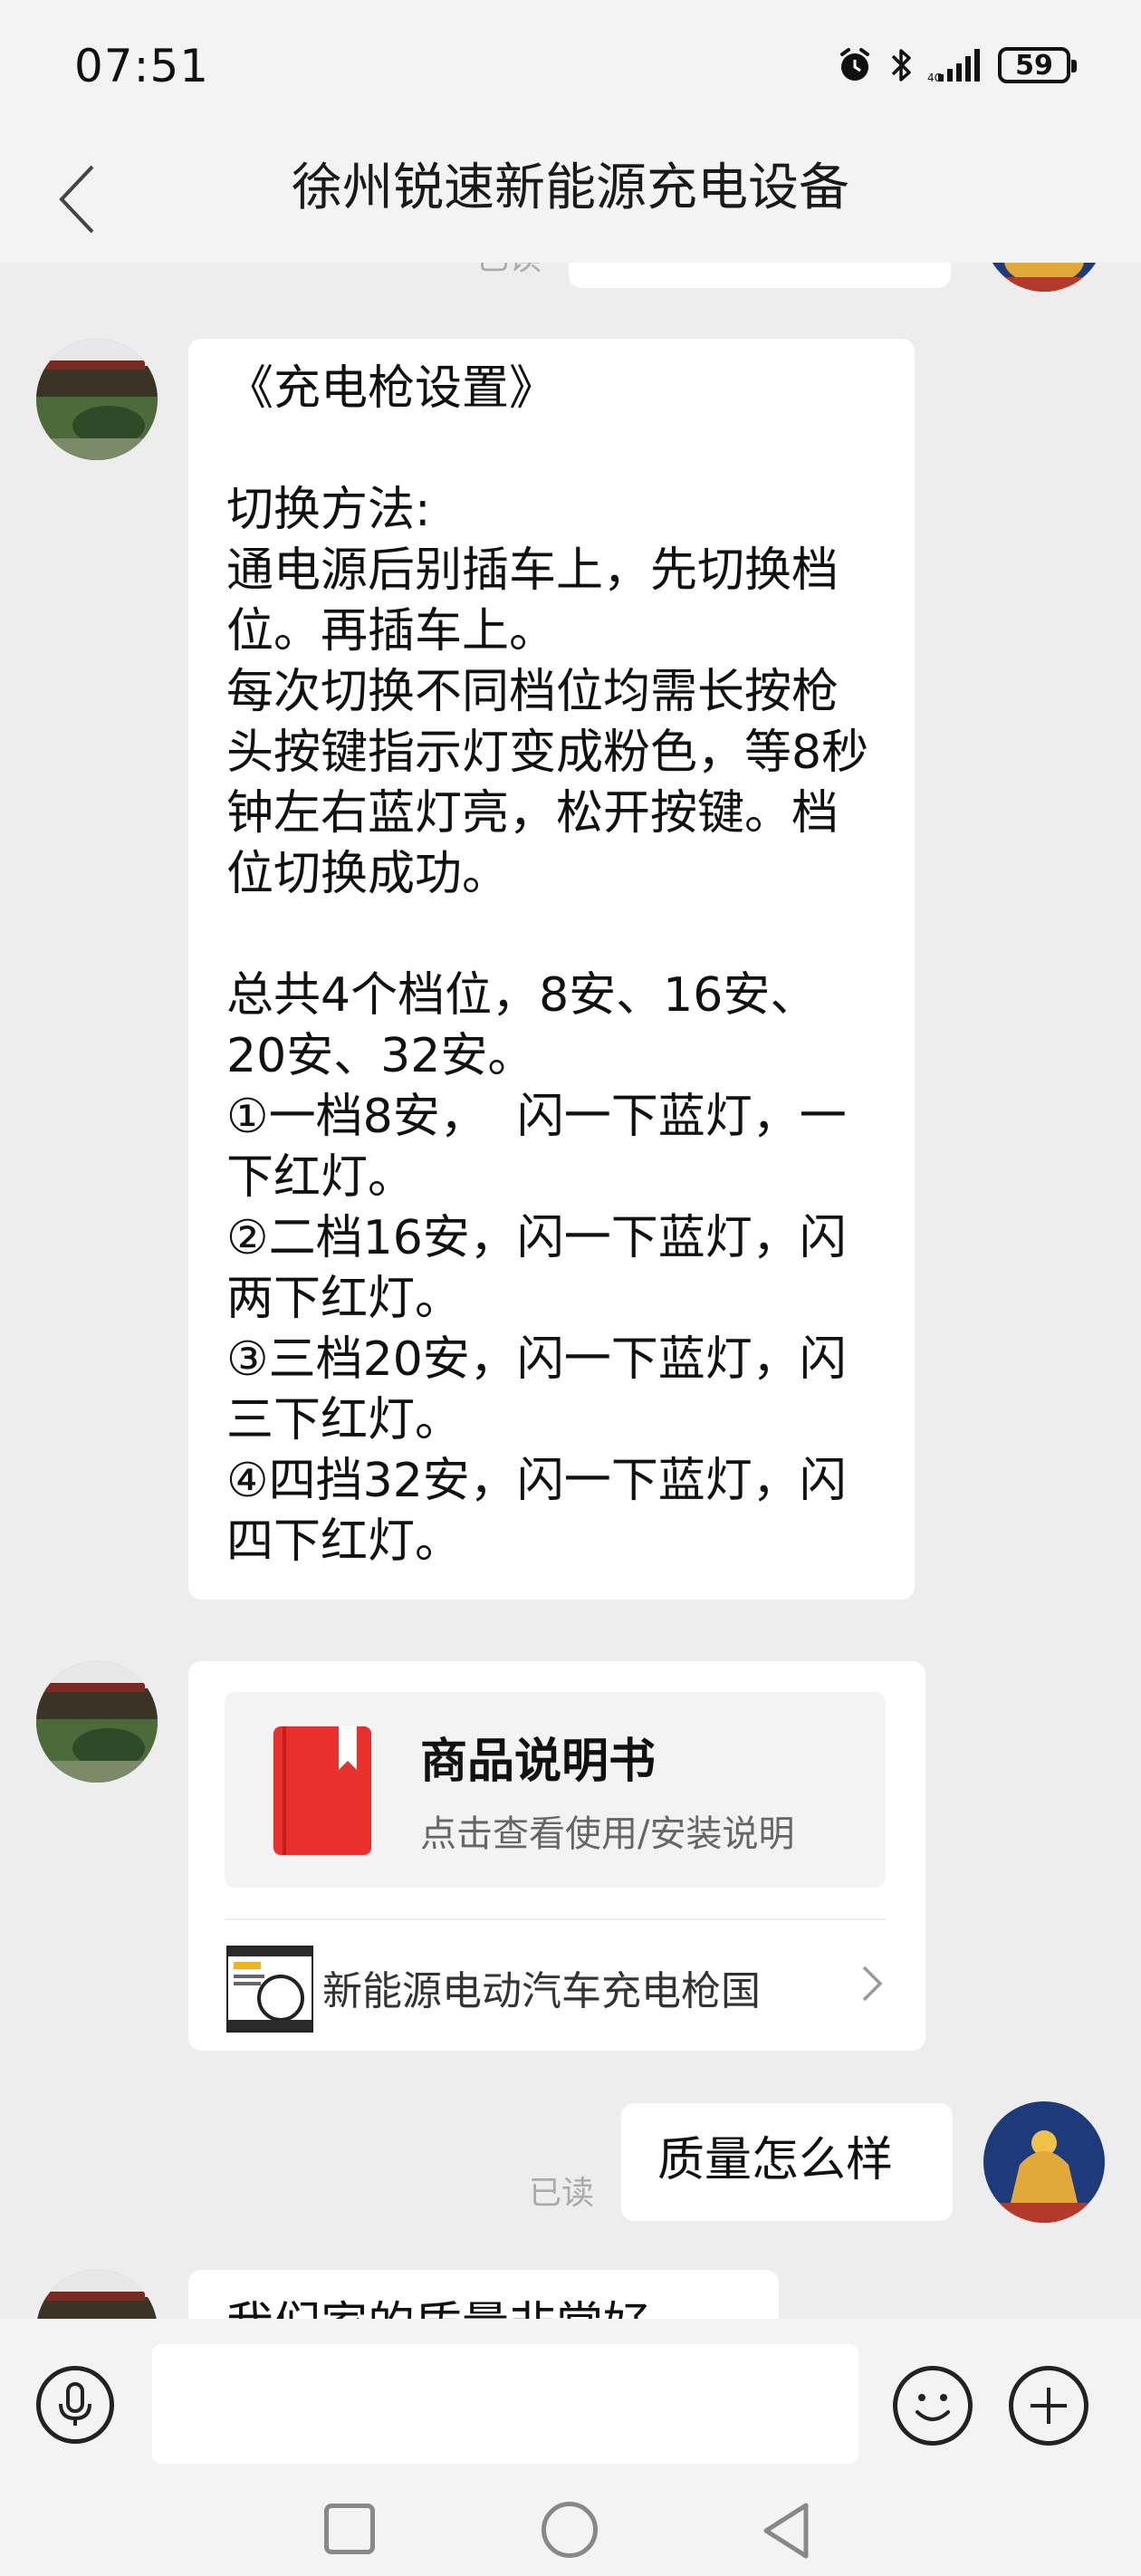 This screenshot has height=2576, width=1141. I want to click on message-text: 质量怎么样, so click(776, 2160).